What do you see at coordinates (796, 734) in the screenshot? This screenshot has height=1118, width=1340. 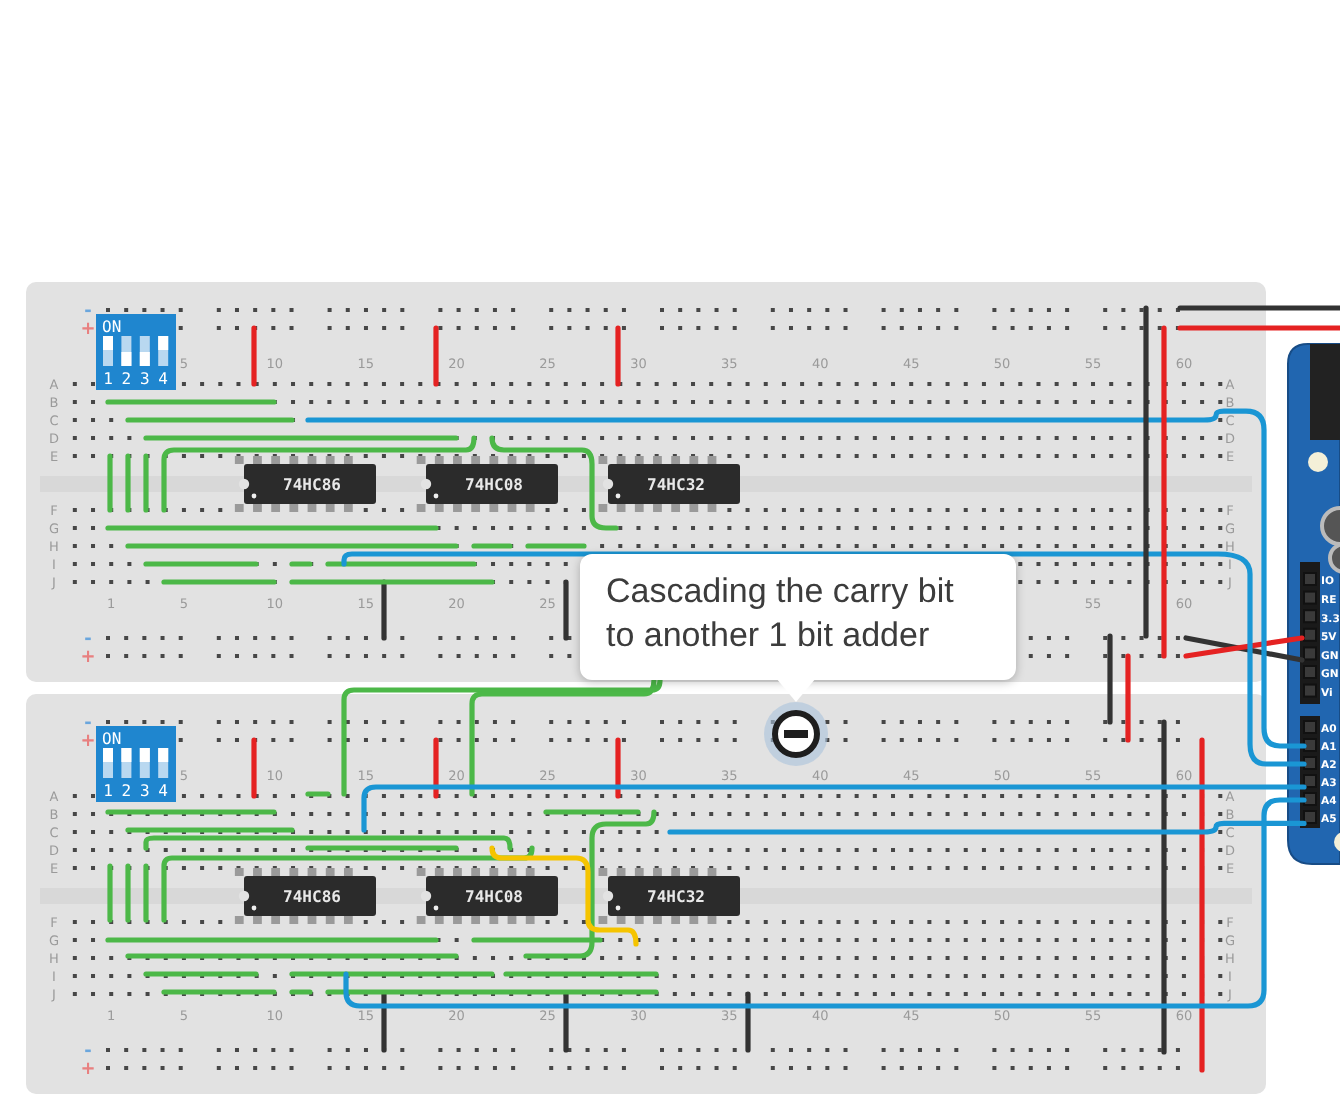 I see `minus-icon` at bounding box center [796, 734].